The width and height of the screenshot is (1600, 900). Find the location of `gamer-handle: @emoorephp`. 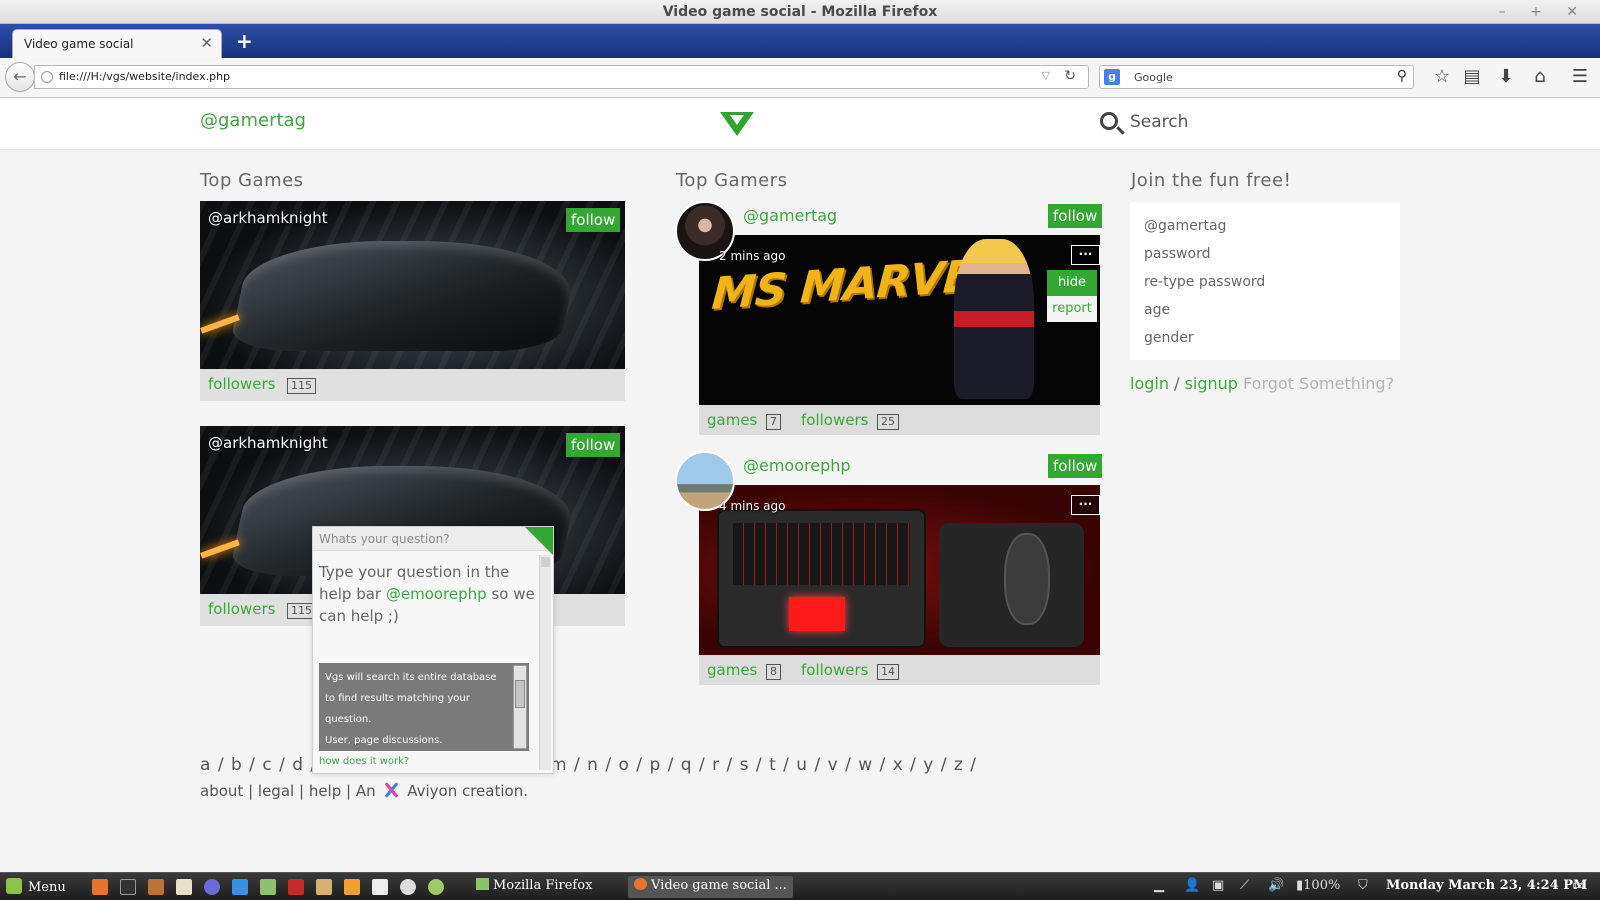

gamer-handle: @emoorephp is located at coordinates (797, 465).